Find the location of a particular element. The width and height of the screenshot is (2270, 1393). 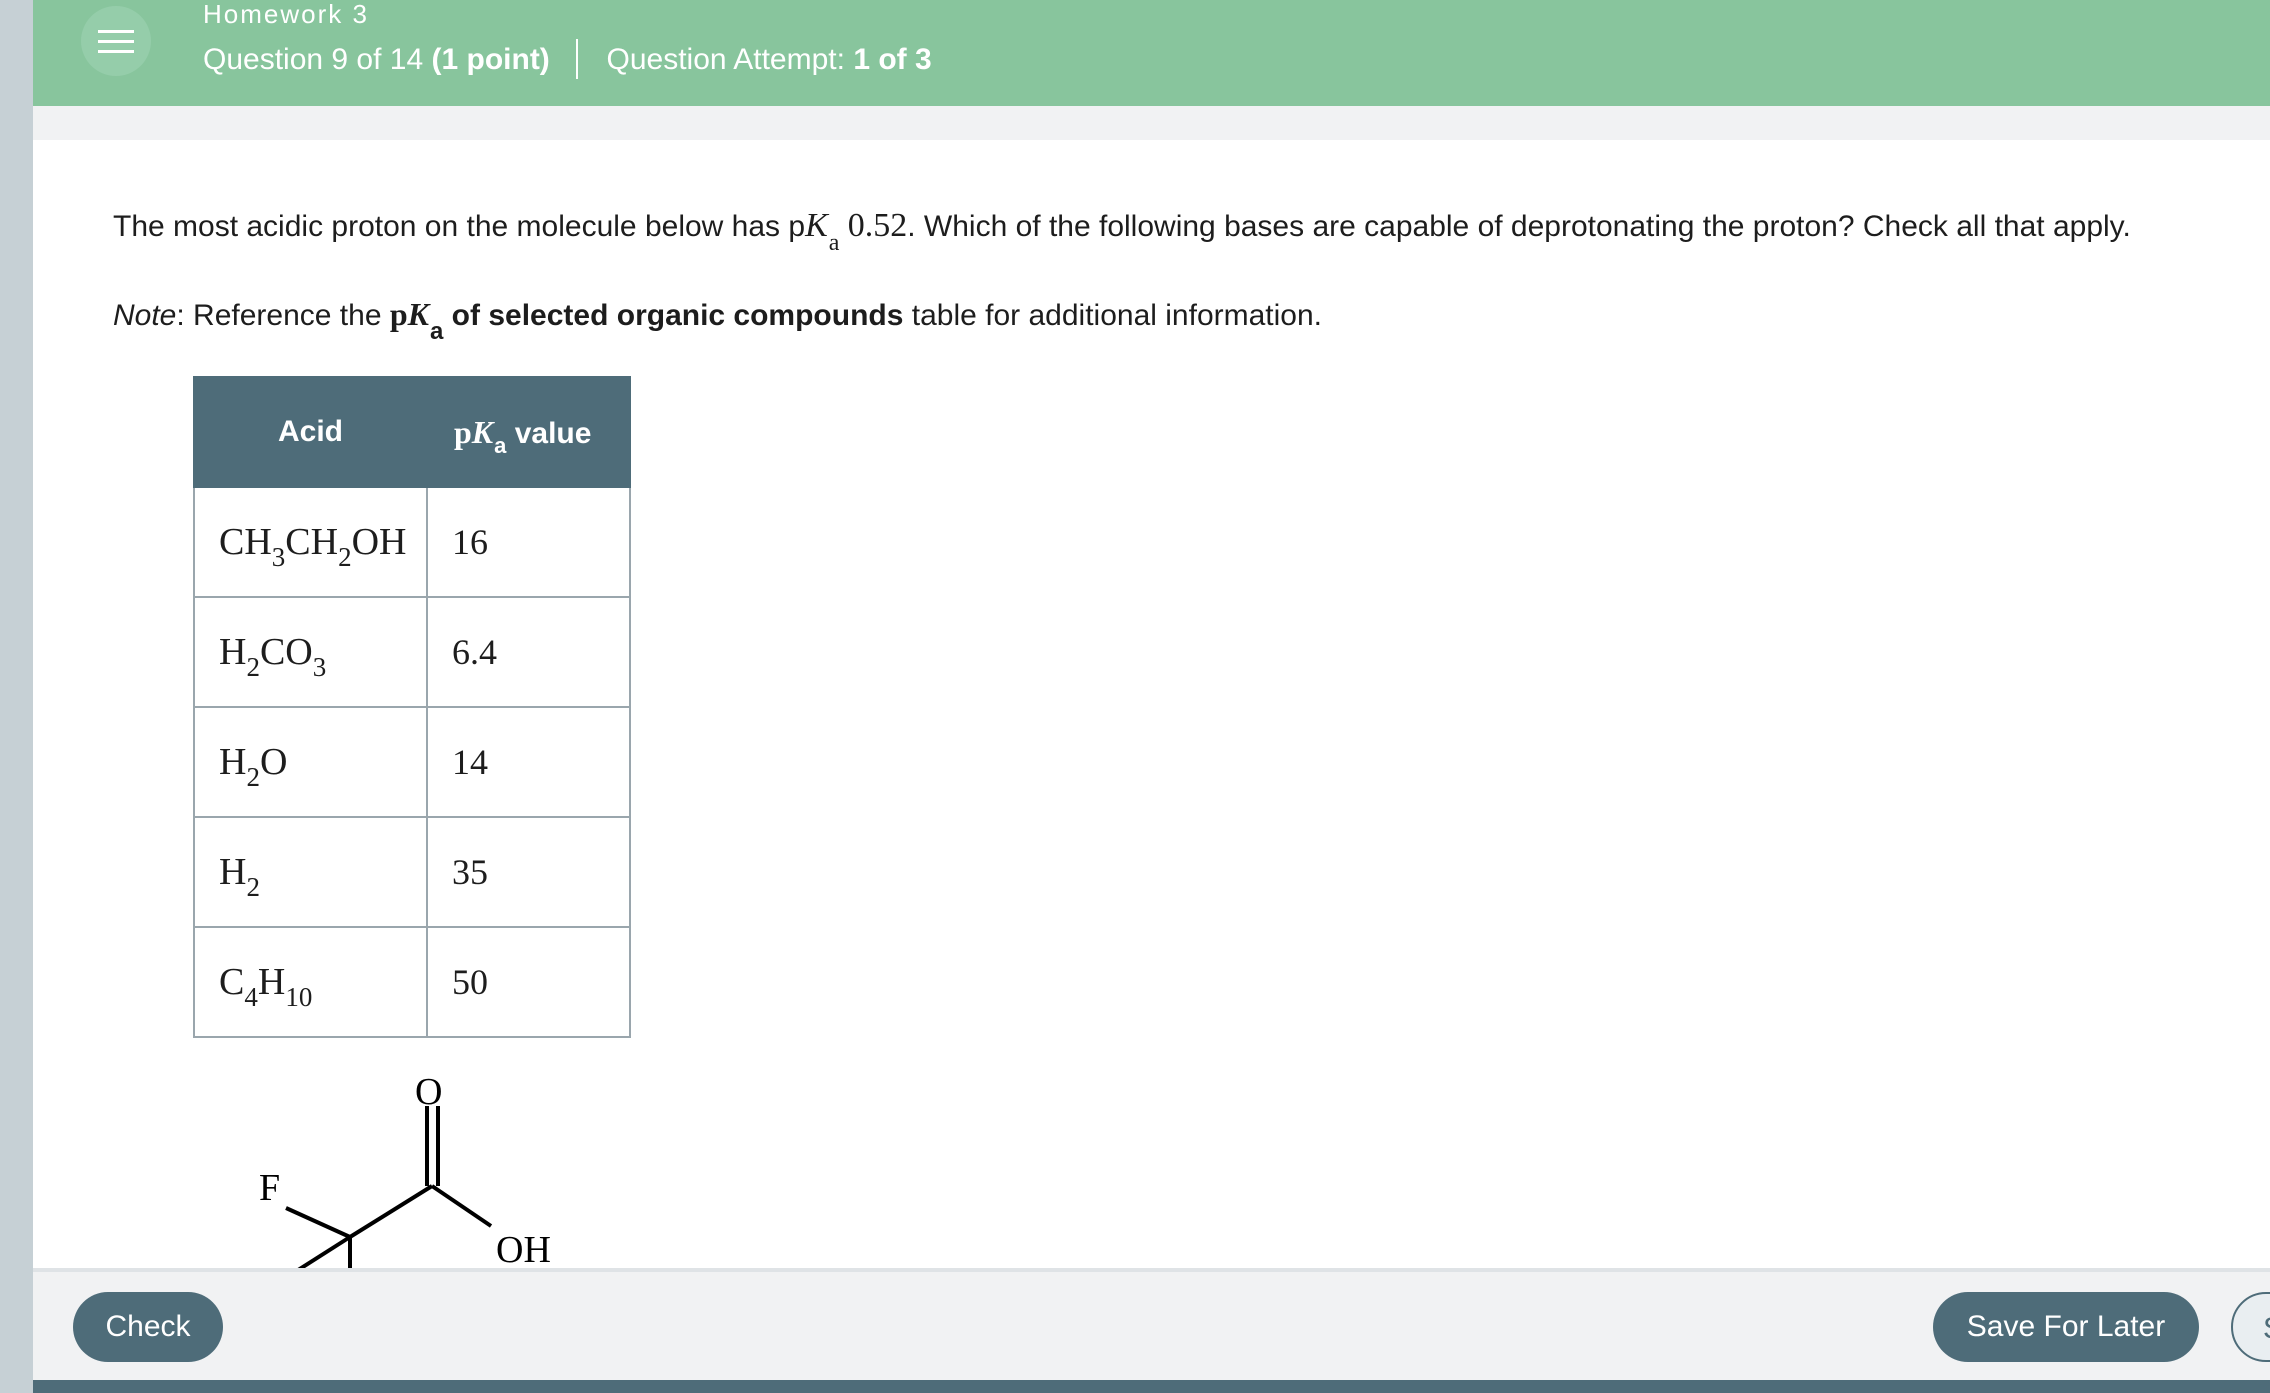

attempt-label: Question Attempt: is located at coordinates (725, 59).